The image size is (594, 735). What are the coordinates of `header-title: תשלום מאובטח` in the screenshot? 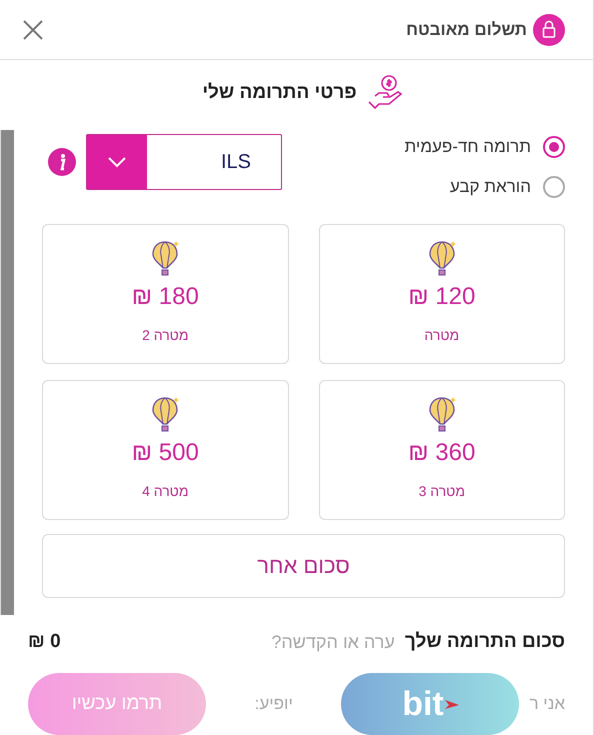 It's located at (466, 30).